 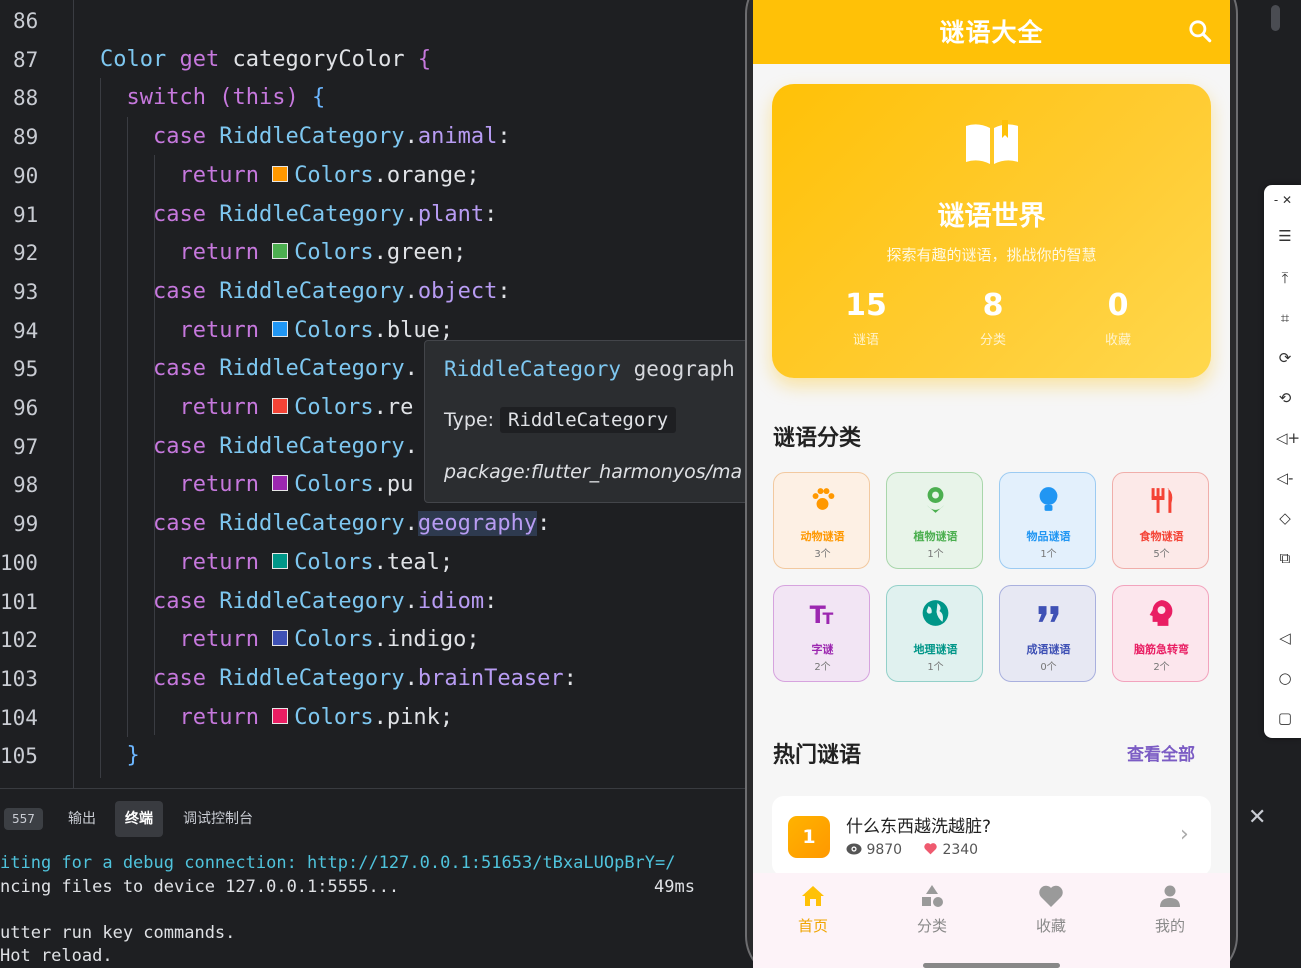 What do you see at coordinates (1161, 649) in the screenshot?
I see `category-name: 脑筋急转弯` at bounding box center [1161, 649].